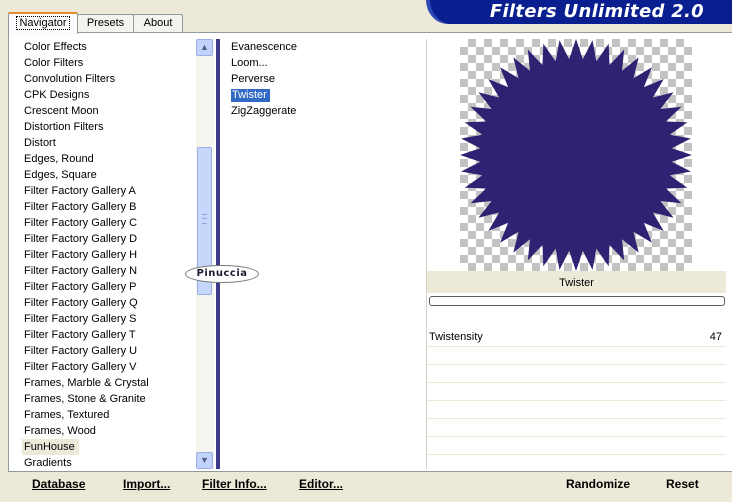  I want to click on category-item: Filter Factory Gallery H, so click(111, 255).